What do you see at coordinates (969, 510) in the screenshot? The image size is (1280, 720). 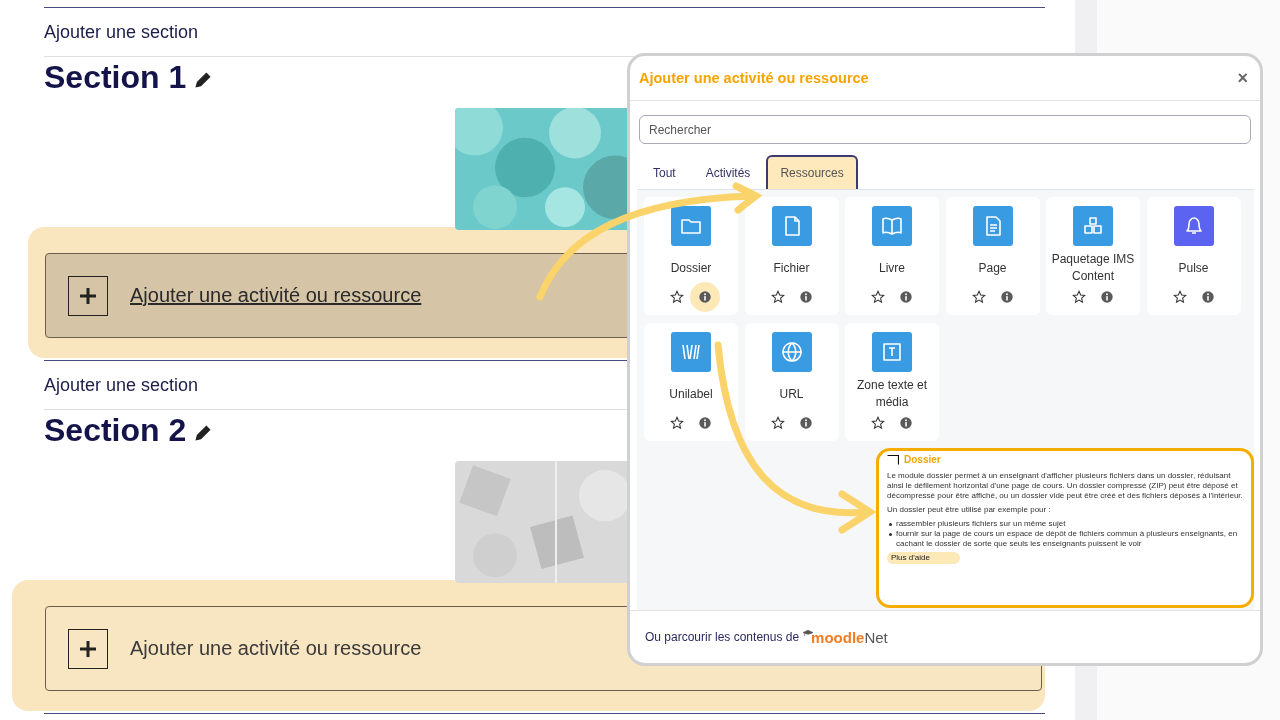 I see `help-paragraph: Un dossier peut être utilisé par exemple pour :` at bounding box center [969, 510].